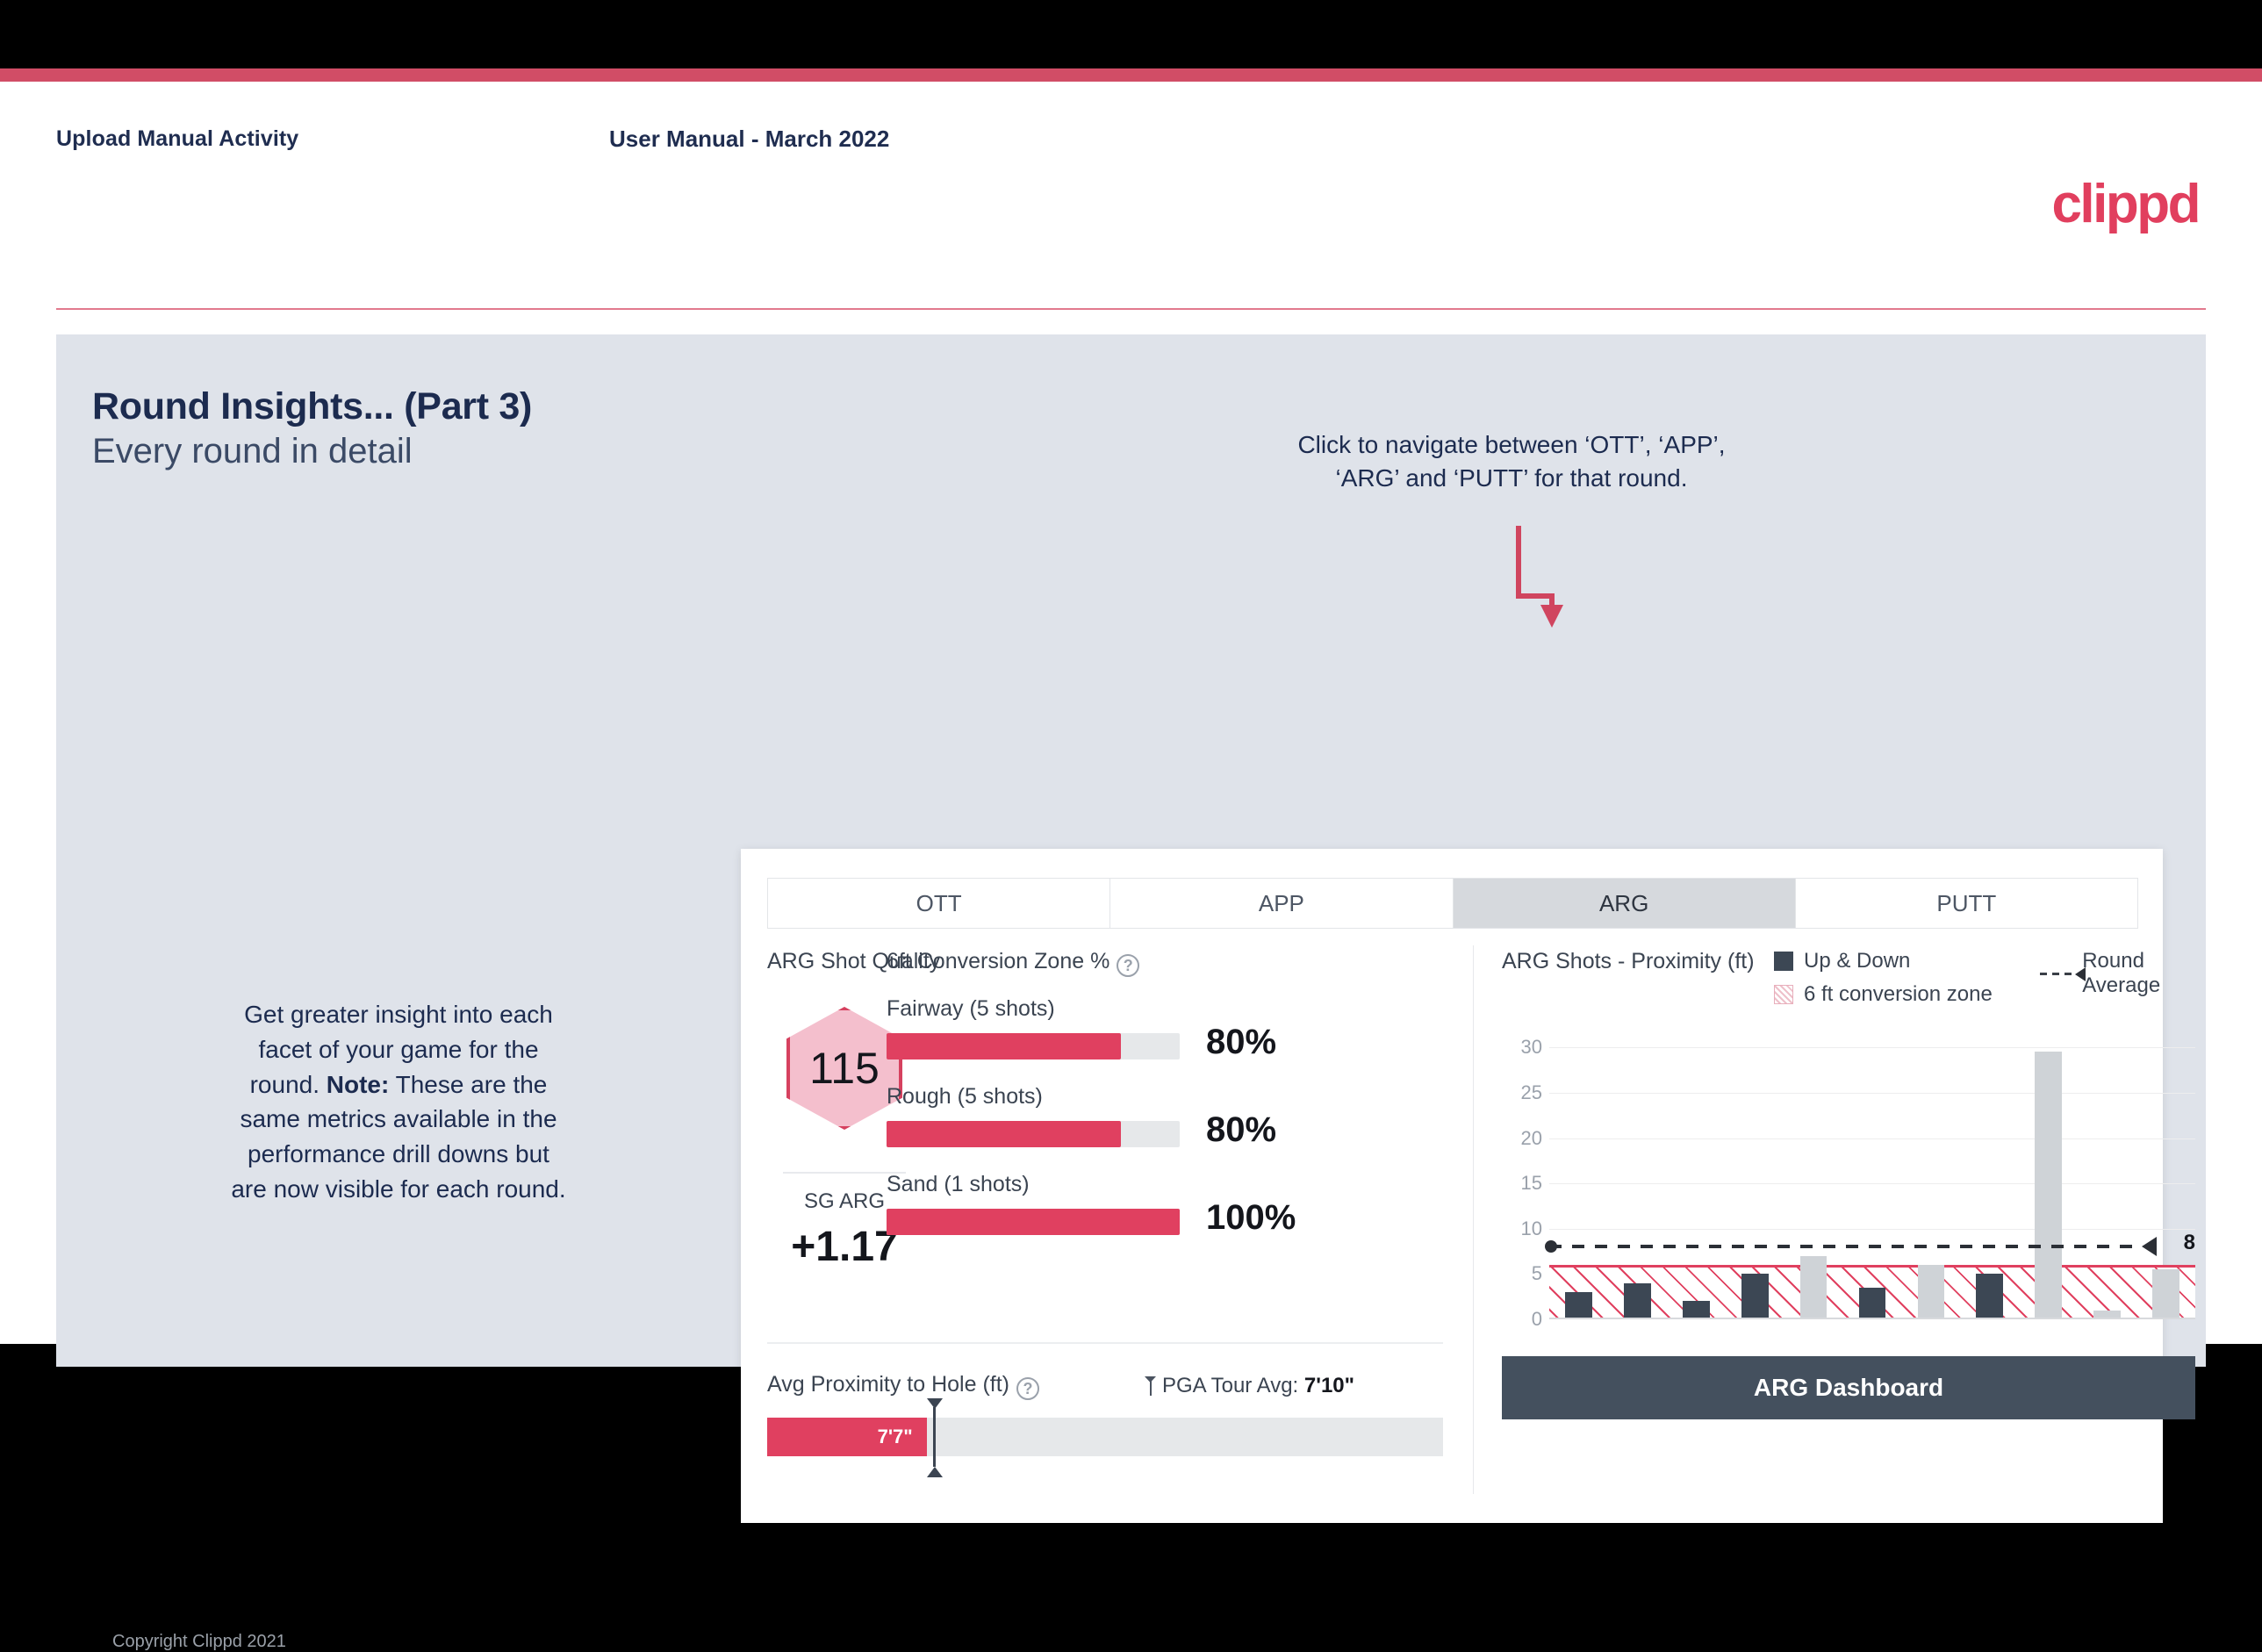  I want to click on proximity-marker-caret-bottom, so click(935, 1472).